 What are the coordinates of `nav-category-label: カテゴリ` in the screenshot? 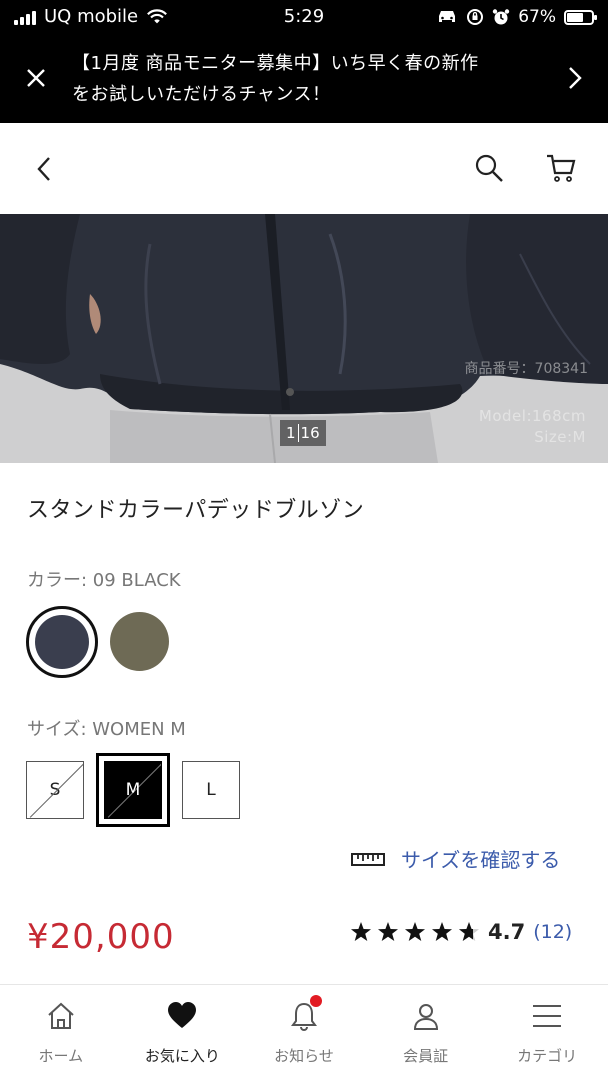 It's located at (547, 1056).